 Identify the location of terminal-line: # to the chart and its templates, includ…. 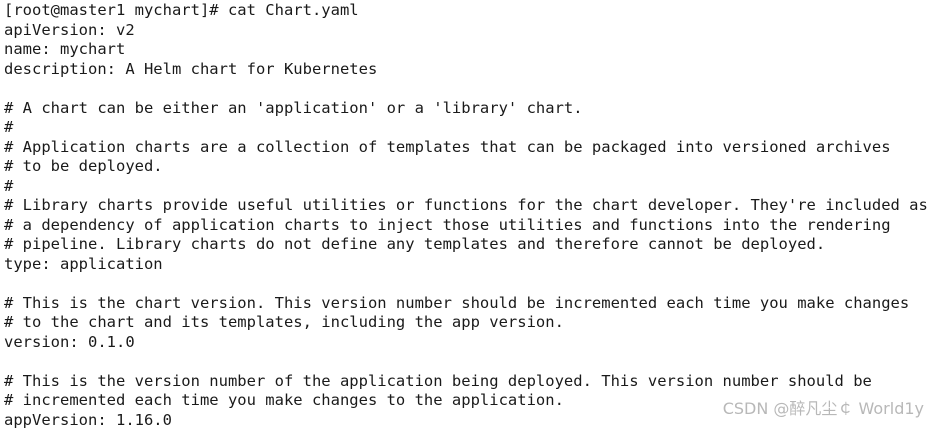
(284, 322).